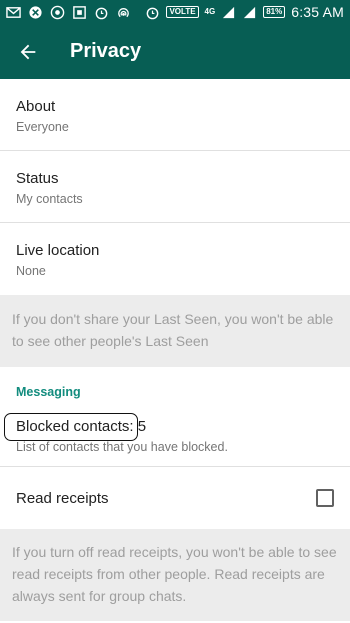 The height and width of the screenshot is (623, 350). Describe the element at coordinates (36, 106) in the screenshot. I see `setting-about-title: About` at that location.